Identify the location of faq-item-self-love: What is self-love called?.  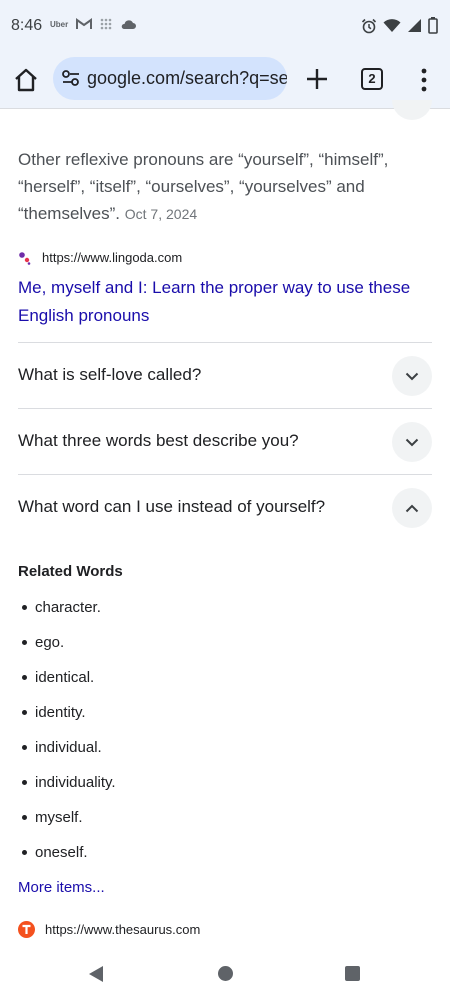
(225, 375).